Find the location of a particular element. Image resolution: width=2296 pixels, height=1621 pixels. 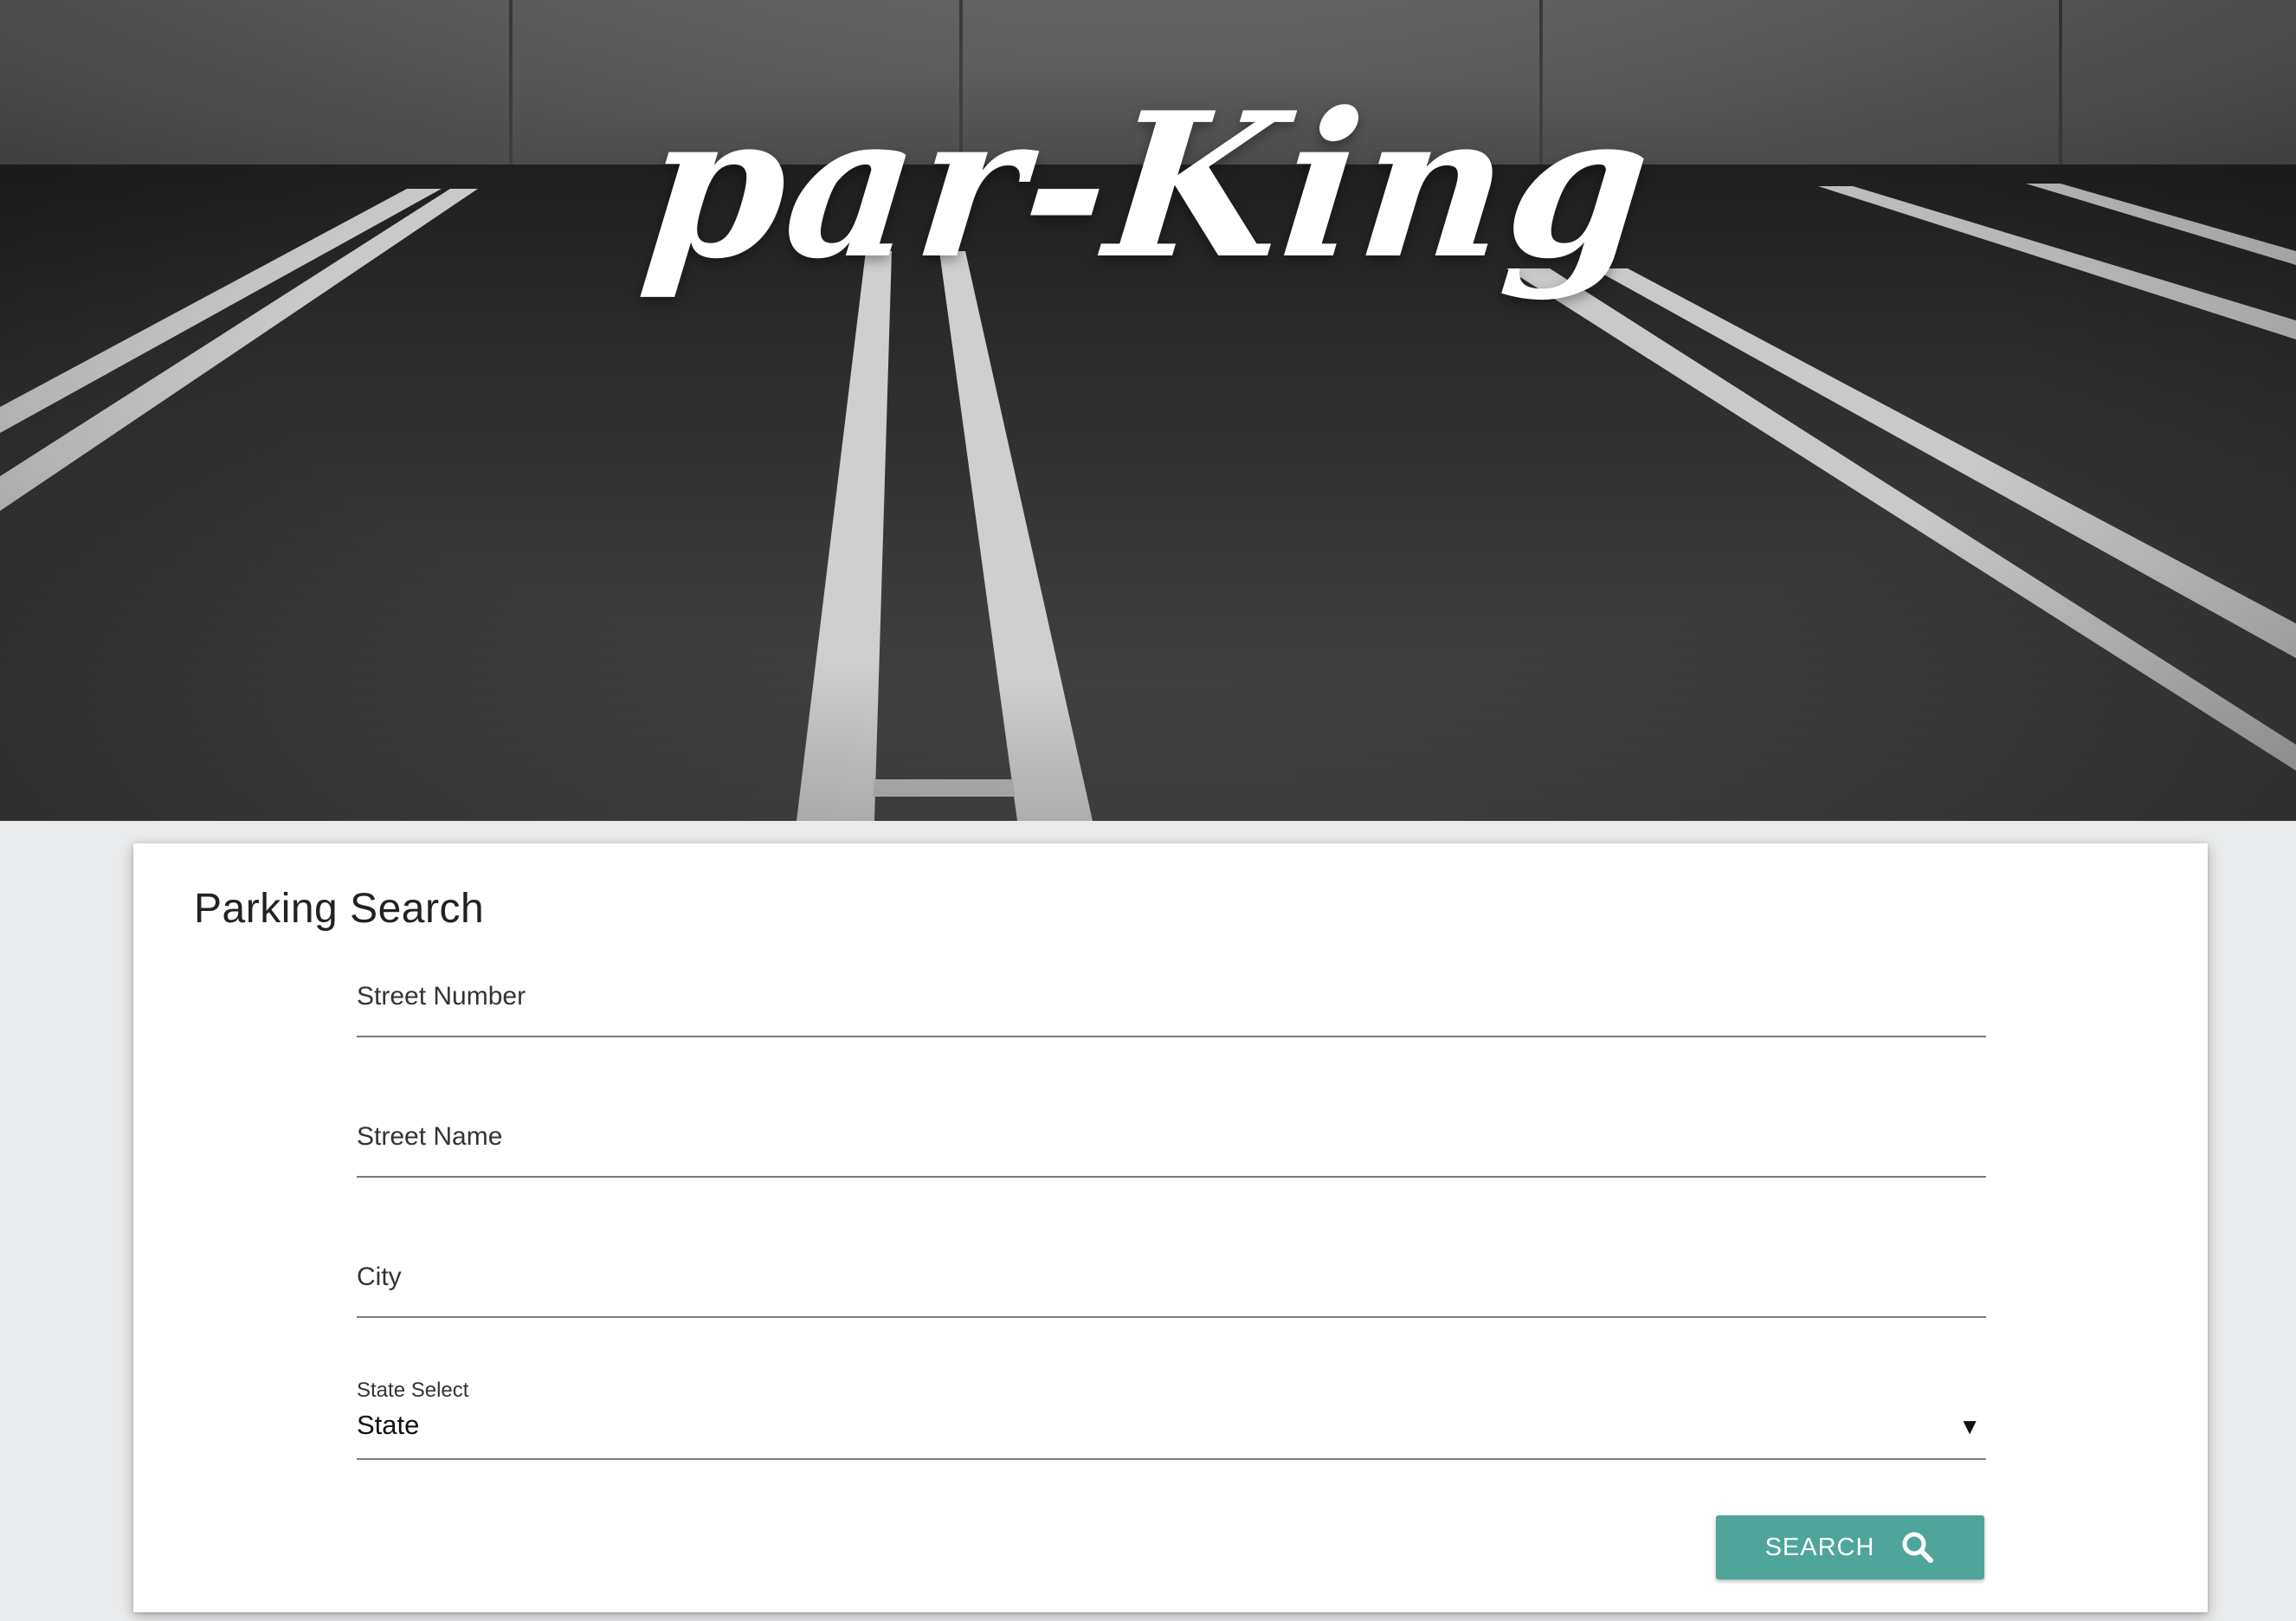

street-number-input is located at coordinates (1173, 1007).